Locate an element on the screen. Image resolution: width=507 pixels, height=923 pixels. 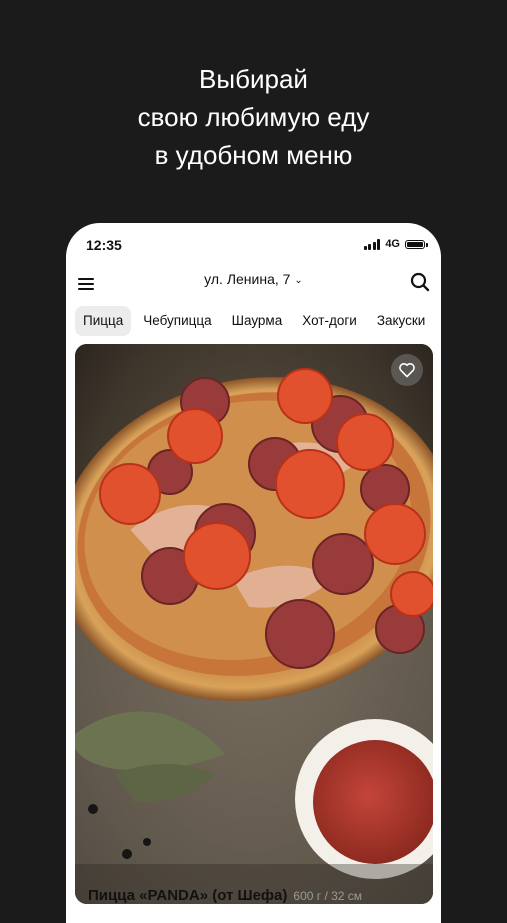
tab-hotdogs: Хот-доги is located at coordinates (329, 321).